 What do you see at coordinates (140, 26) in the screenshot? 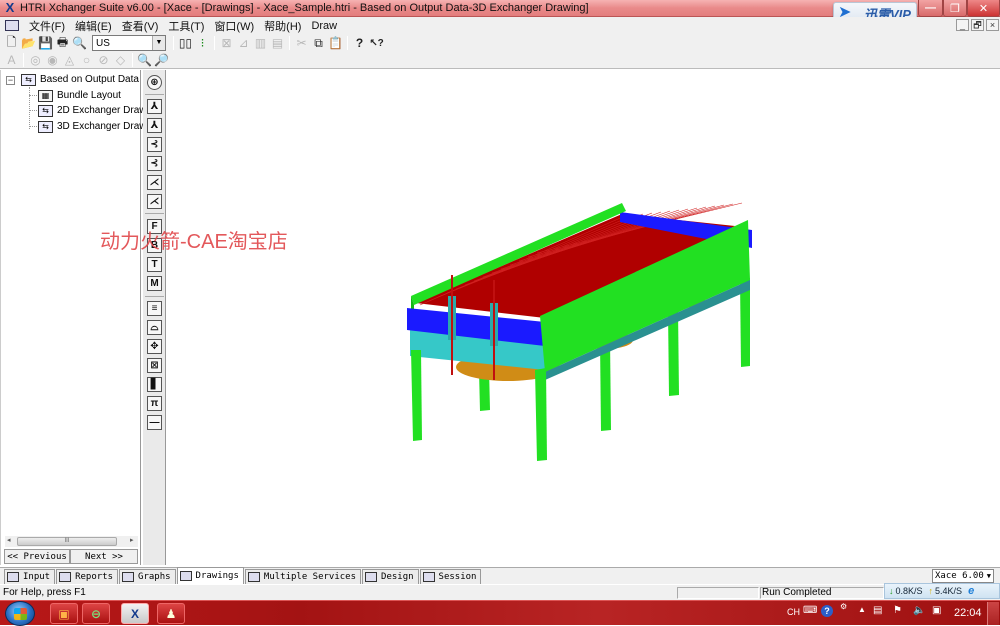
I see `menu-view: 查看(V)` at bounding box center [140, 26].